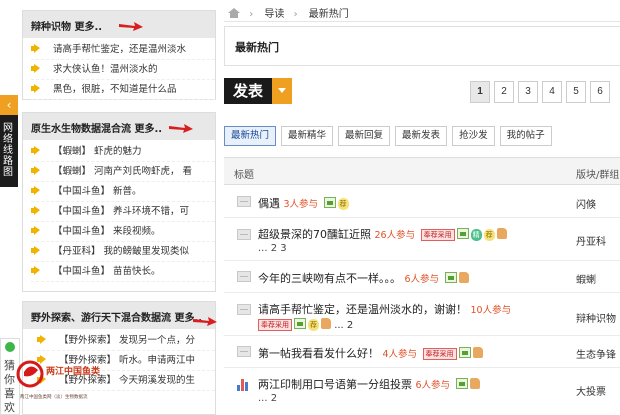  What do you see at coordinates (275, 325) in the screenshot?
I see `recommended-badge: 奉荐采用` at bounding box center [275, 325].